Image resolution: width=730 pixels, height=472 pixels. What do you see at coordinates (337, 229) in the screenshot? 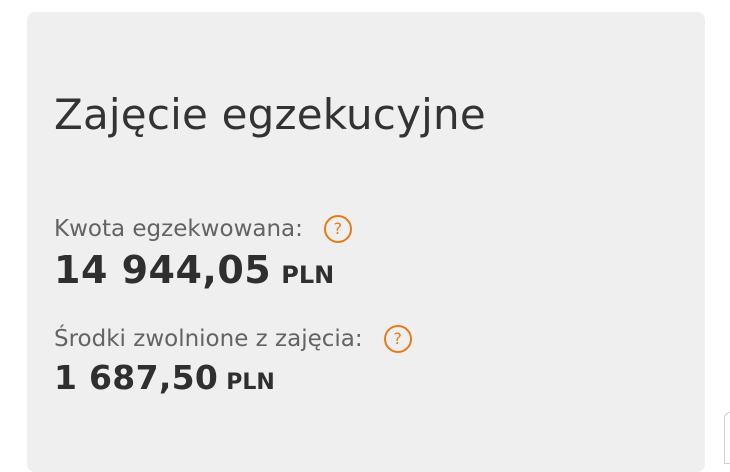
I see `enforced-amount-help-icon: ?` at bounding box center [337, 229].